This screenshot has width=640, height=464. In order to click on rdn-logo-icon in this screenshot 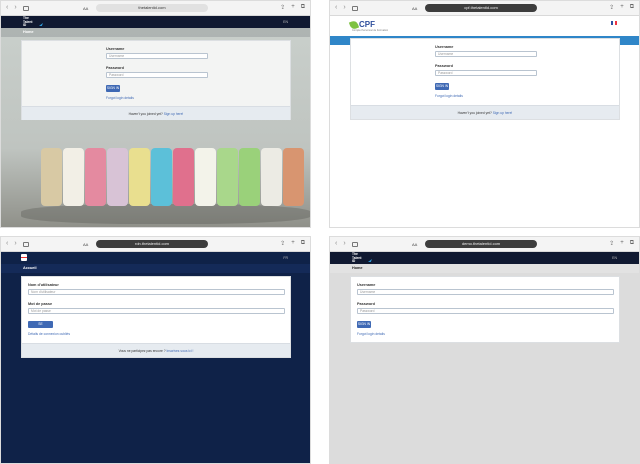, I will do `click(24, 257)`.